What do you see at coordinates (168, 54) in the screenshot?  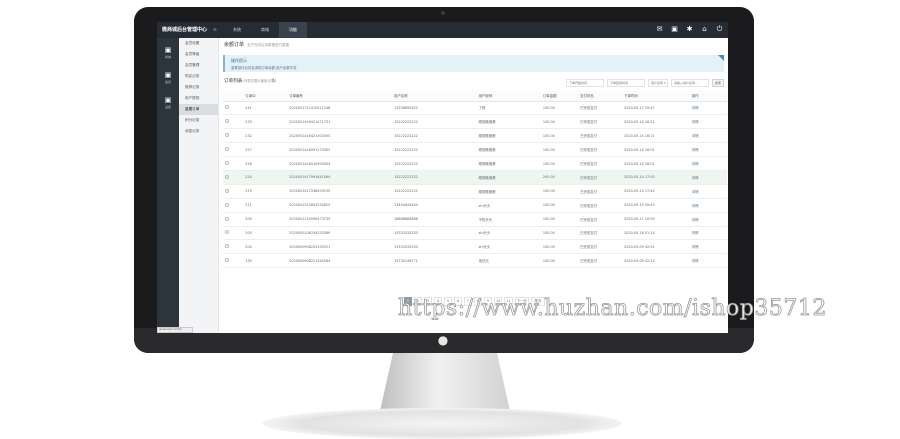 I see `rail-item: ▣ 商城` at bounding box center [168, 54].